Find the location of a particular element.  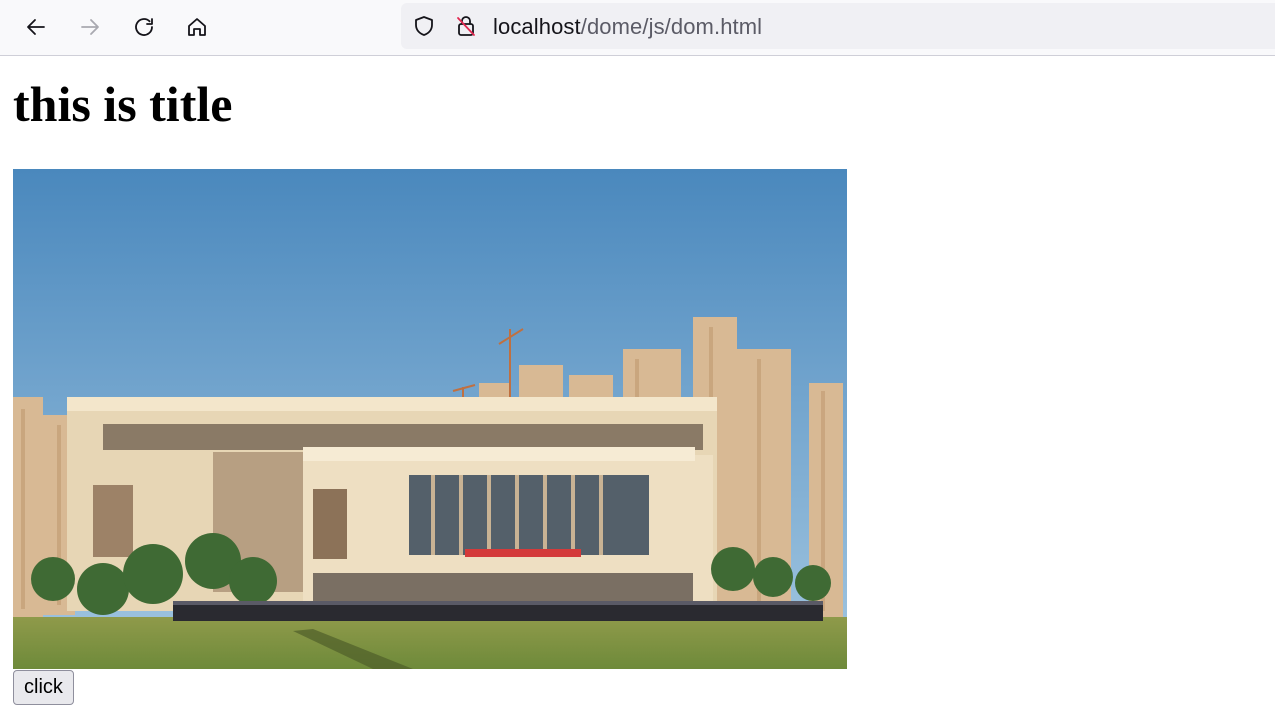

forward-arrow-icon is located at coordinates (90, 27).